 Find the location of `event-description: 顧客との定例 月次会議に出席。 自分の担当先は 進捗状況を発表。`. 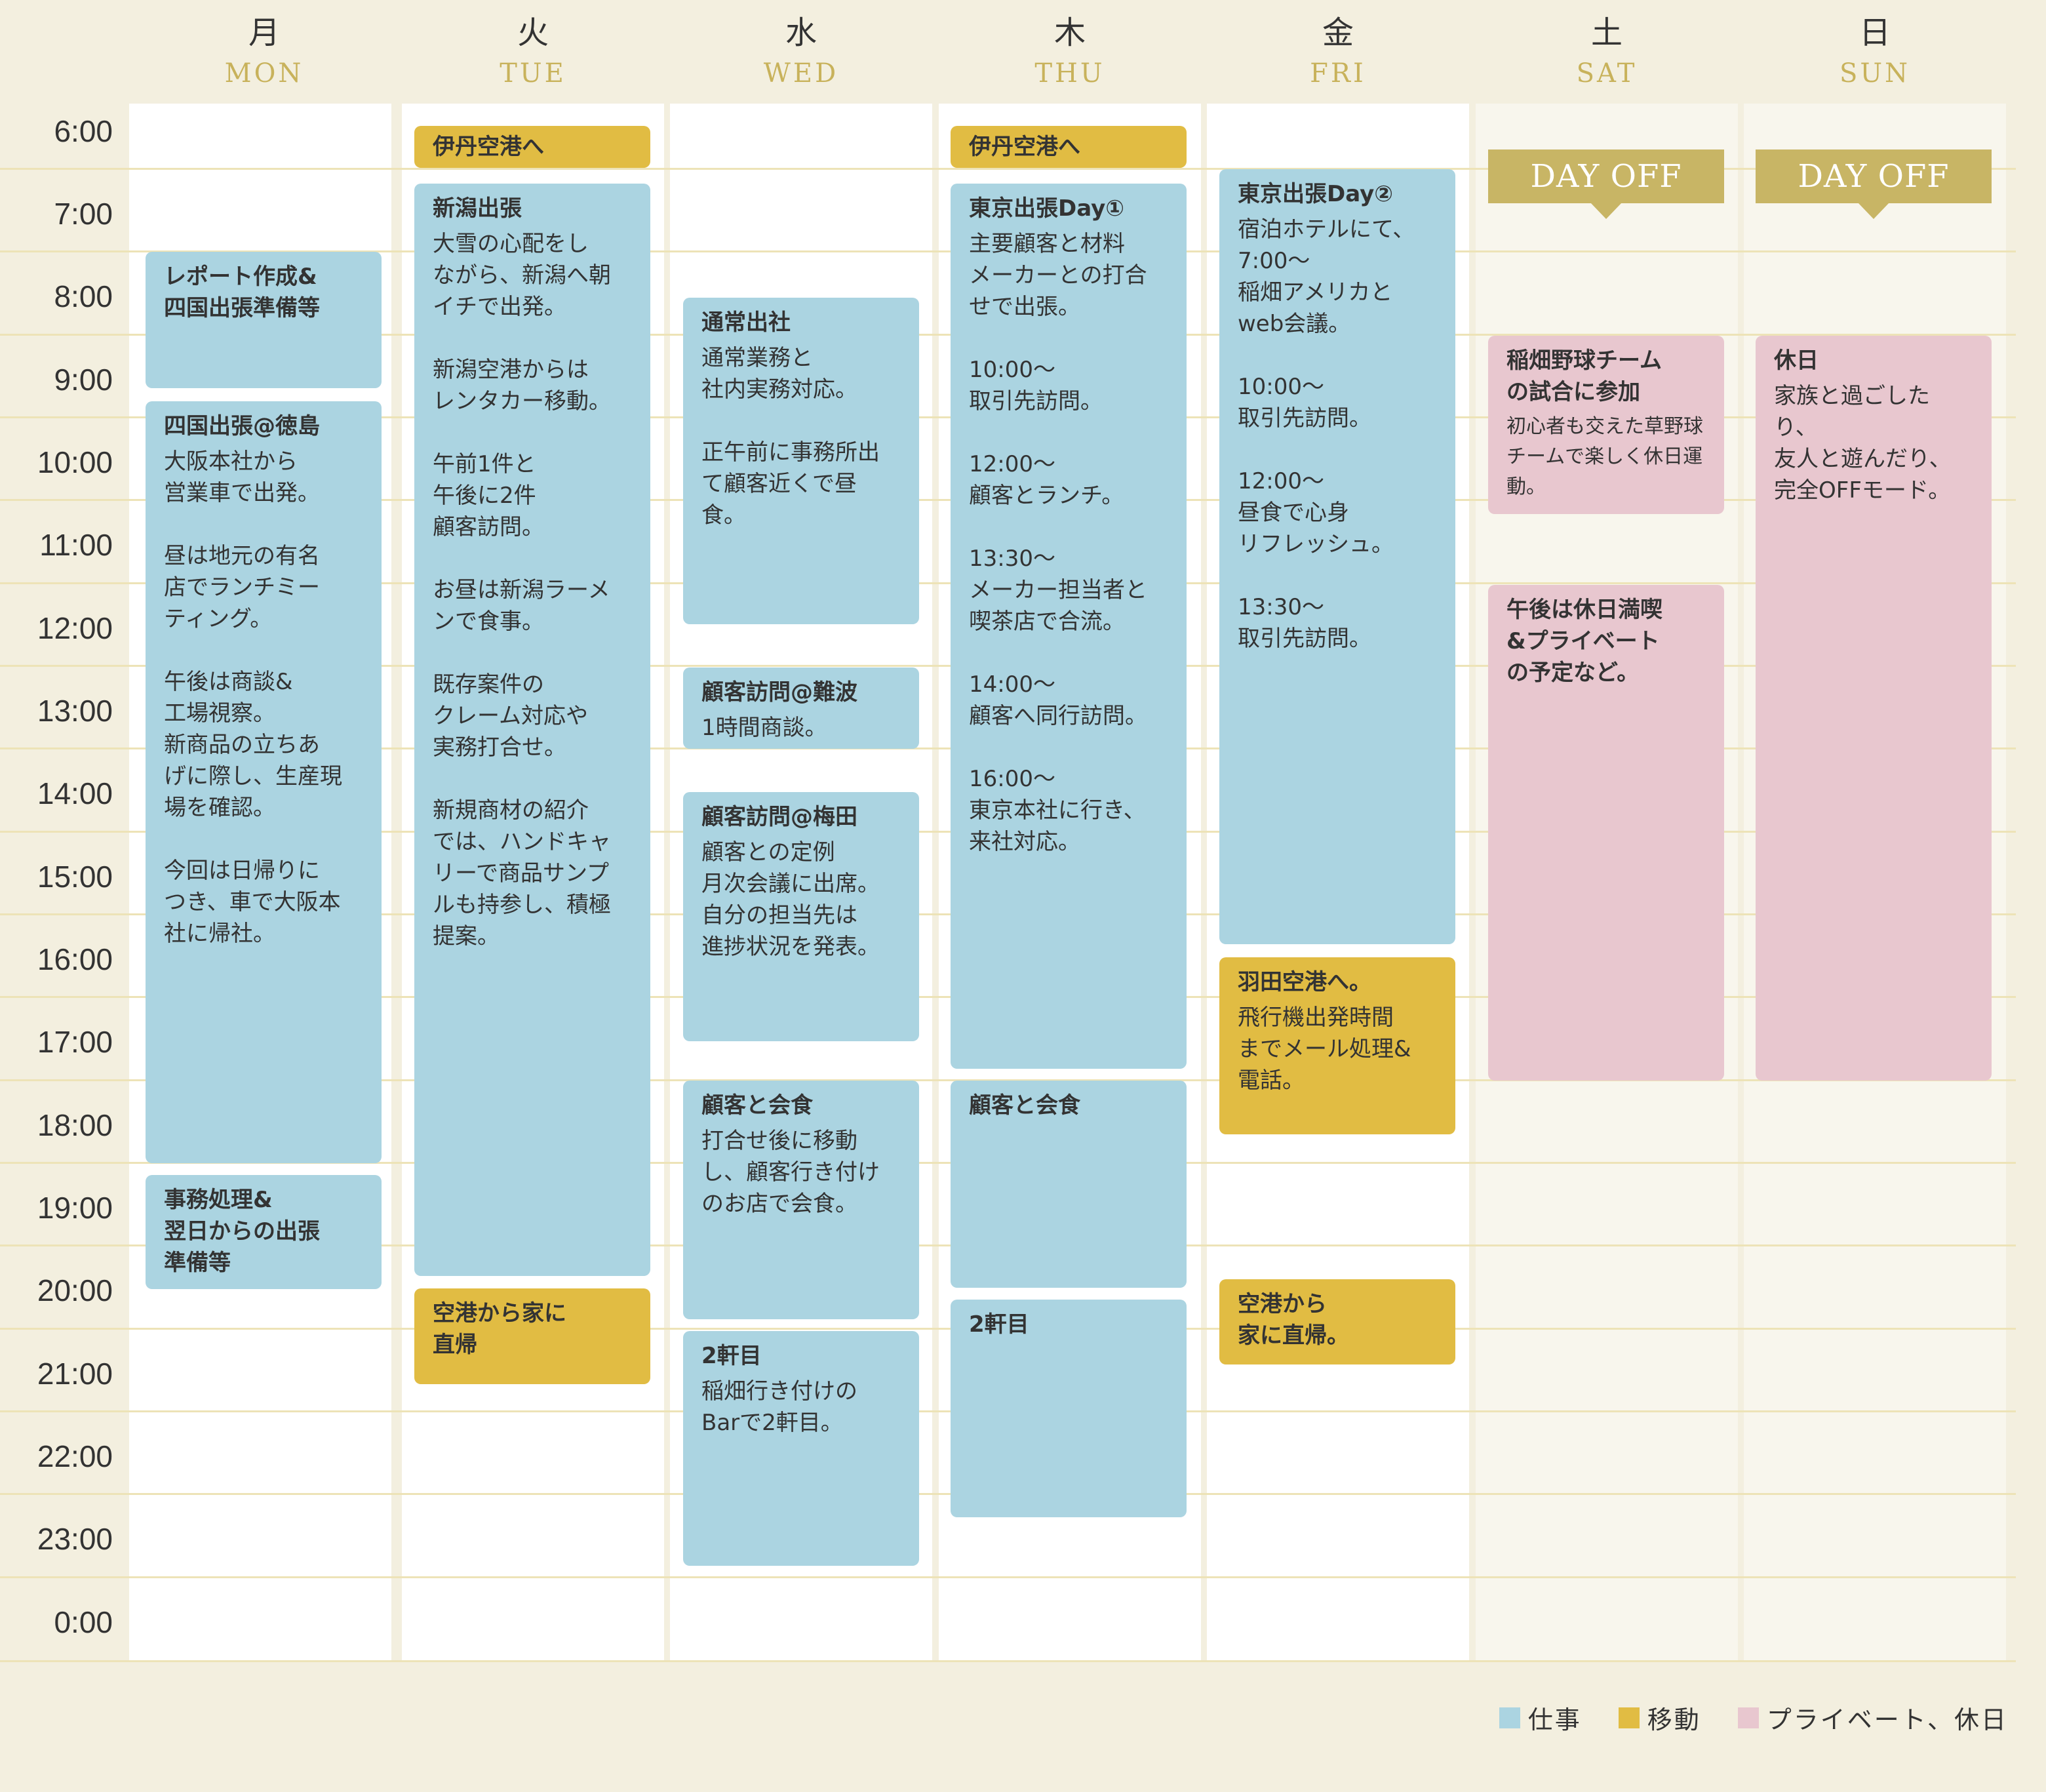

event-description: 顧客との定例 月次会議に出席。 自分の担当先は 進捗状況を発表。 is located at coordinates (790, 900).